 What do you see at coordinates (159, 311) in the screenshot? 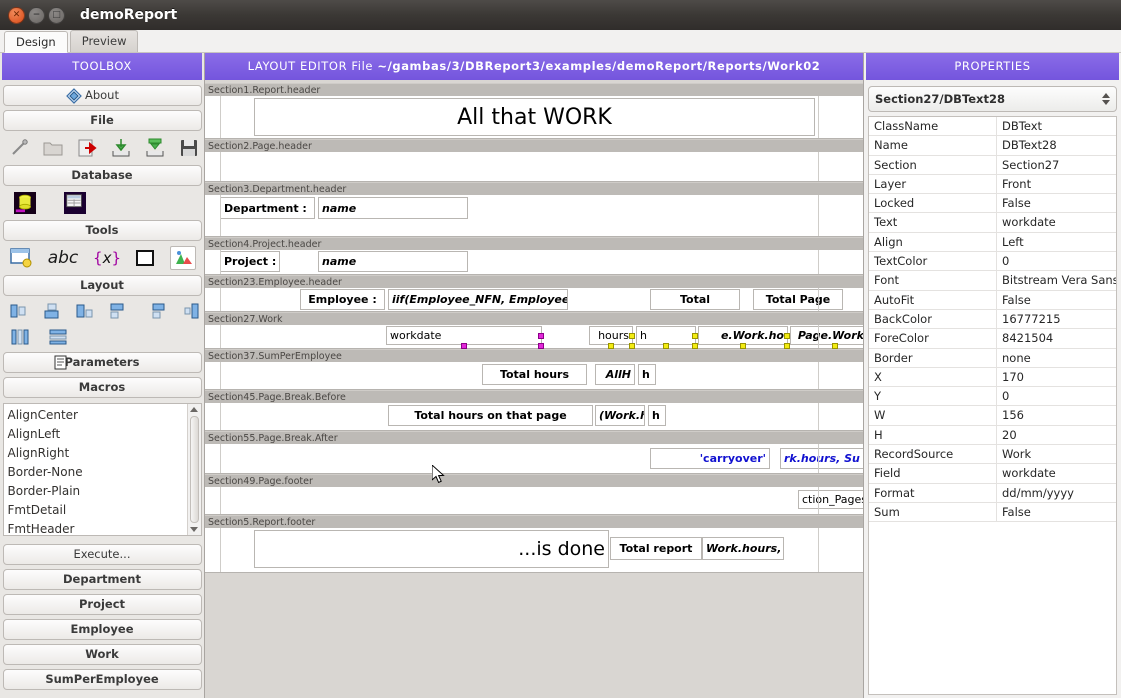
I see `align-bottom-icon` at bounding box center [159, 311].